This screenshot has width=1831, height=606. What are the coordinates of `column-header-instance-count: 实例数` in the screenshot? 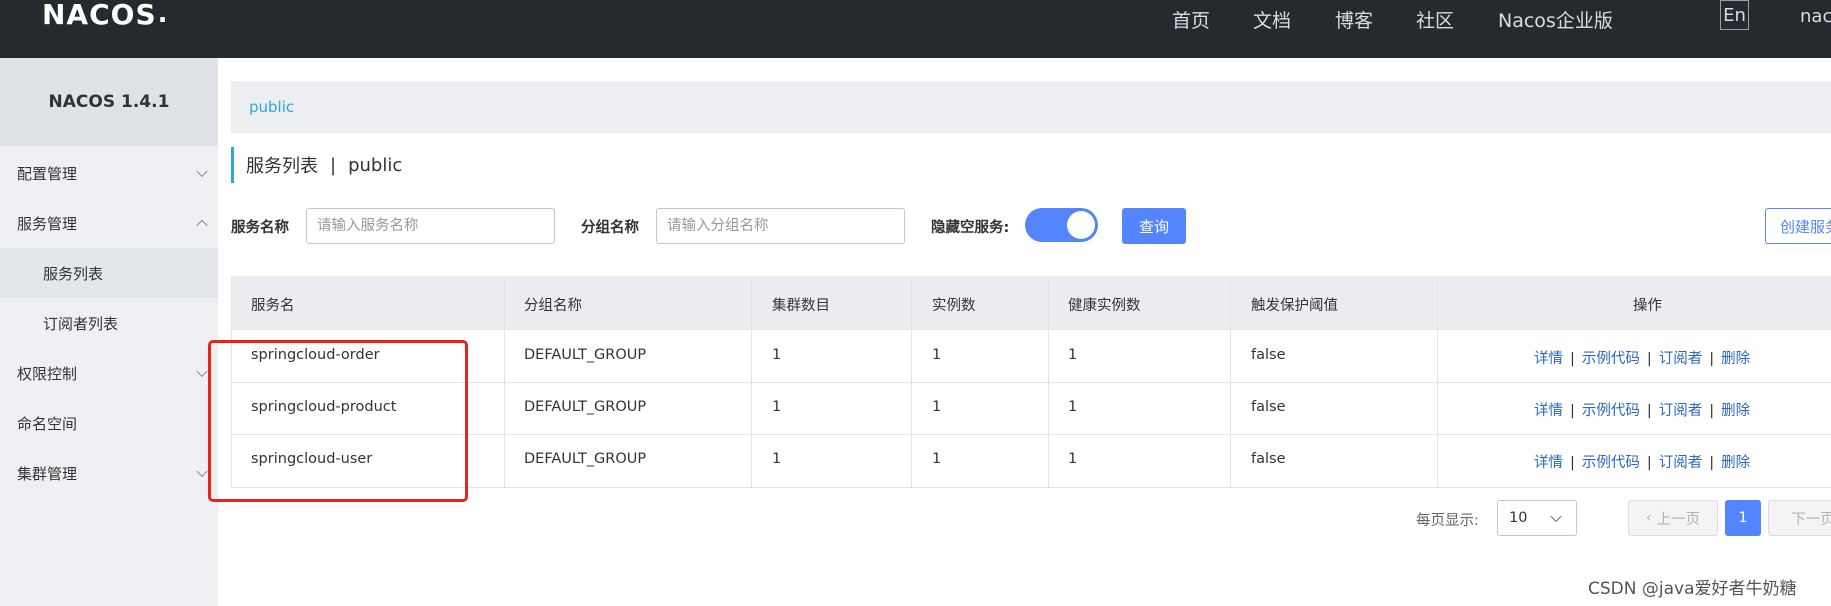 It's located at (954, 306).